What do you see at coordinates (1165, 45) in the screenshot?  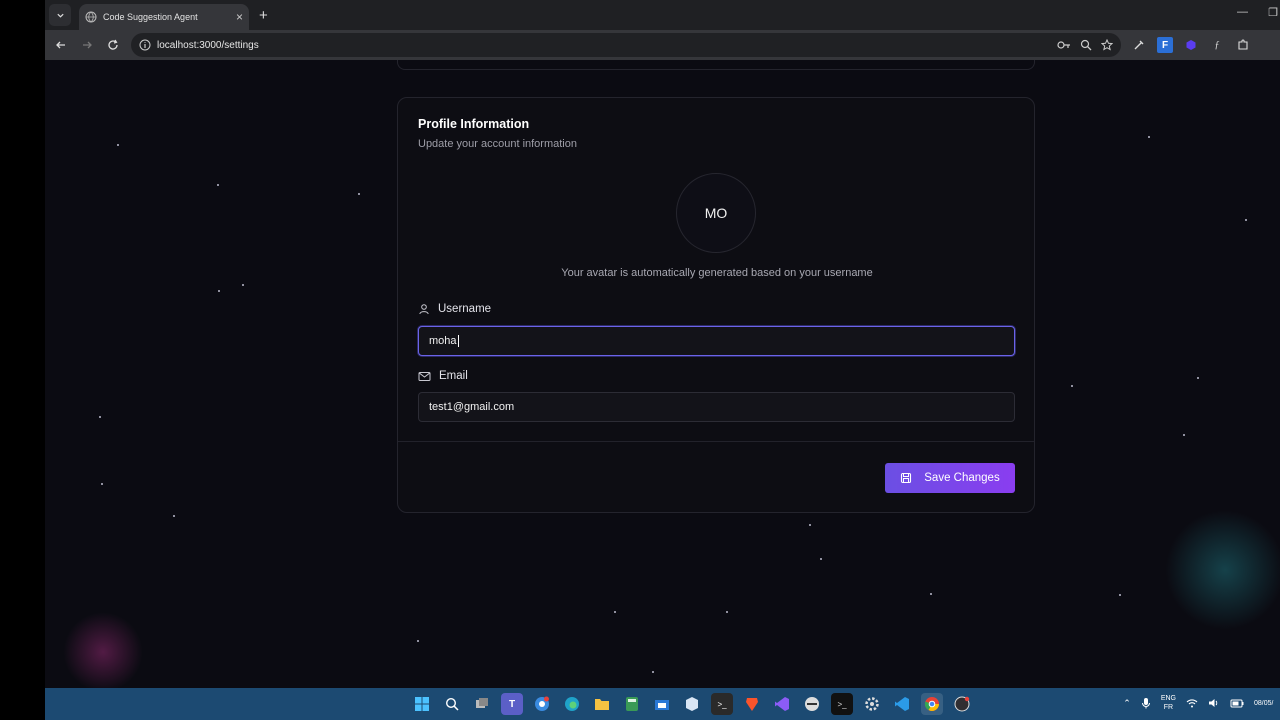 I see `f-extension-icon: F` at bounding box center [1165, 45].